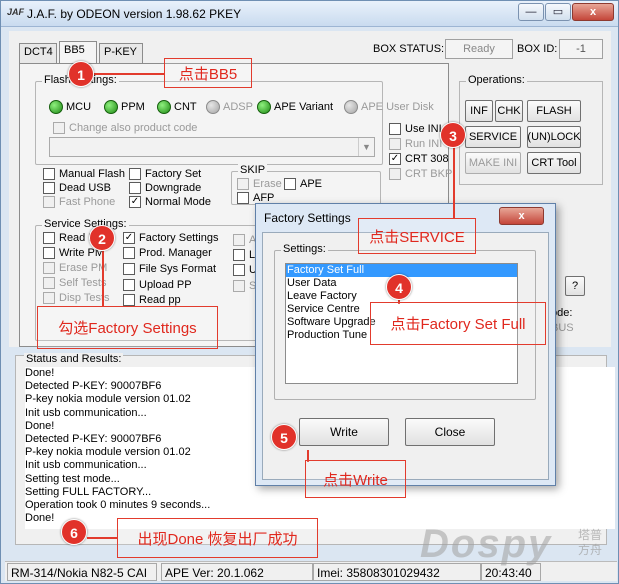 This screenshot has height=584, width=619. I want to click on led-ape-variant: APE Variant, so click(295, 107).